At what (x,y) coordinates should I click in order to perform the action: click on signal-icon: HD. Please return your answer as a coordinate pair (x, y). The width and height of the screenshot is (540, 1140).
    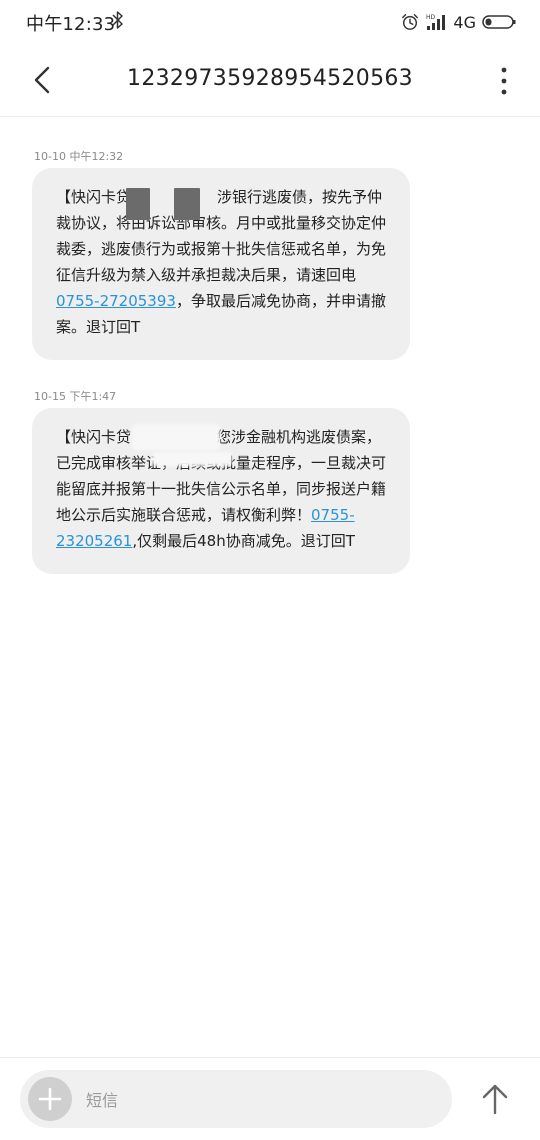
    Looking at the image, I should click on (436, 22).